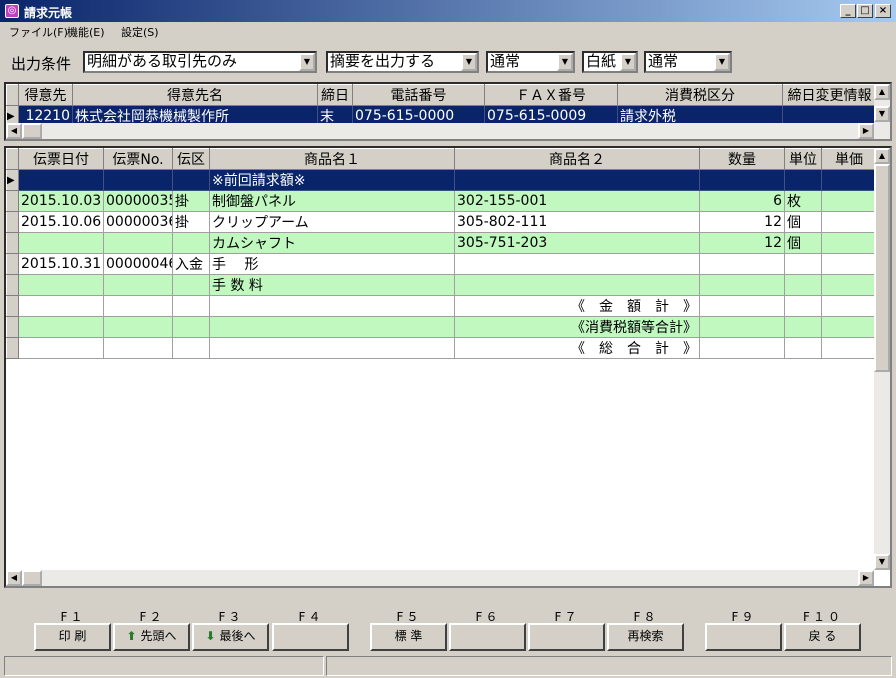  I want to click on scroll-right-icon: ▶, so click(866, 131).